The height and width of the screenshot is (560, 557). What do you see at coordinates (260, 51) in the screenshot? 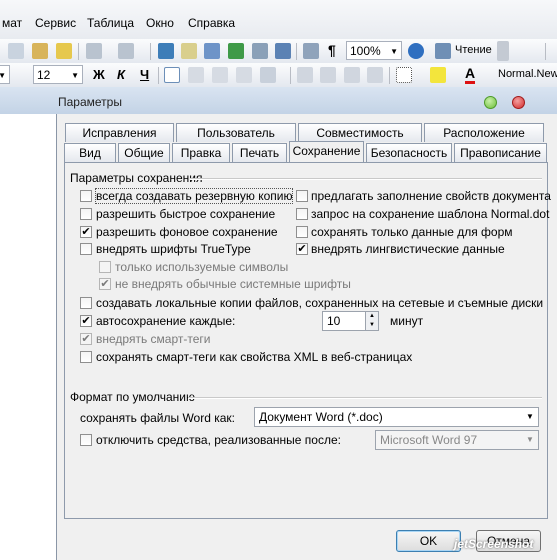
I see `columns-icon` at bounding box center [260, 51].